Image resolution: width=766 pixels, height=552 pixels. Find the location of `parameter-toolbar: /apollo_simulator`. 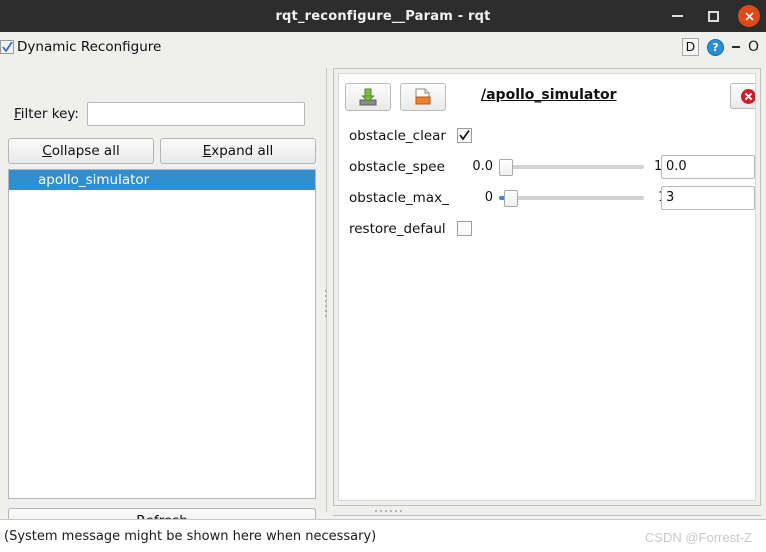

parameter-toolbar: /apollo_simulator is located at coordinates (550, 98).